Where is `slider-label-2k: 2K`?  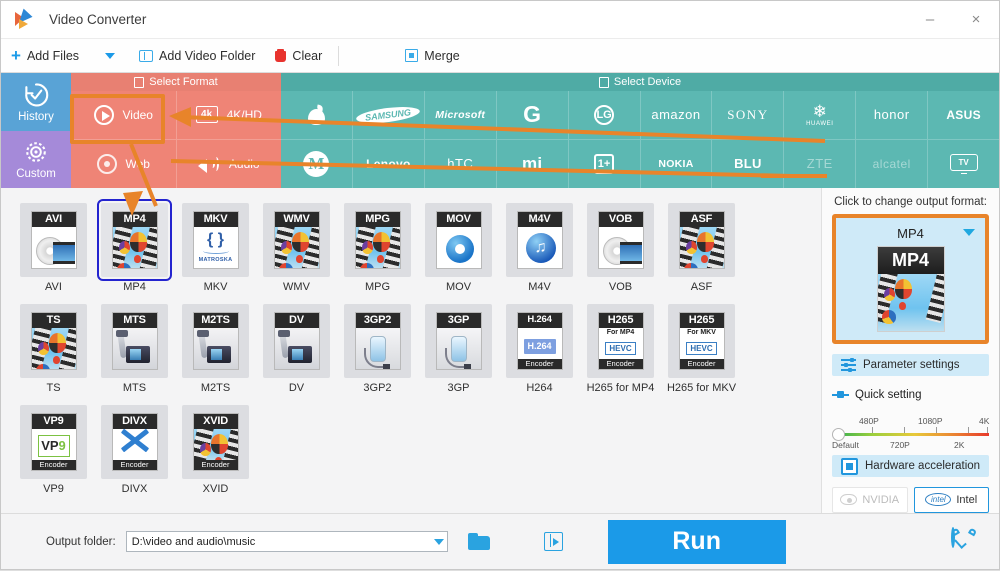 slider-label-2k: 2K is located at coordinates (959, 444).